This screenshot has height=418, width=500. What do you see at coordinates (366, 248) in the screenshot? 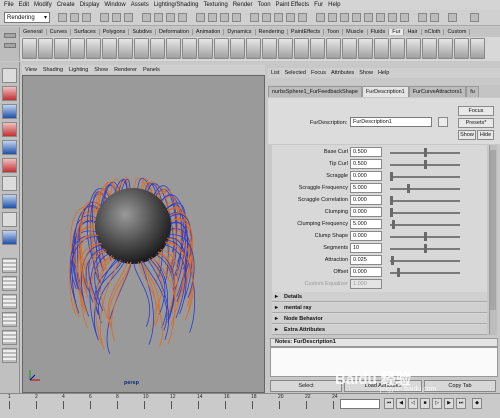
I see `attribute-value-field: 10` at bounding box center [366, 248].